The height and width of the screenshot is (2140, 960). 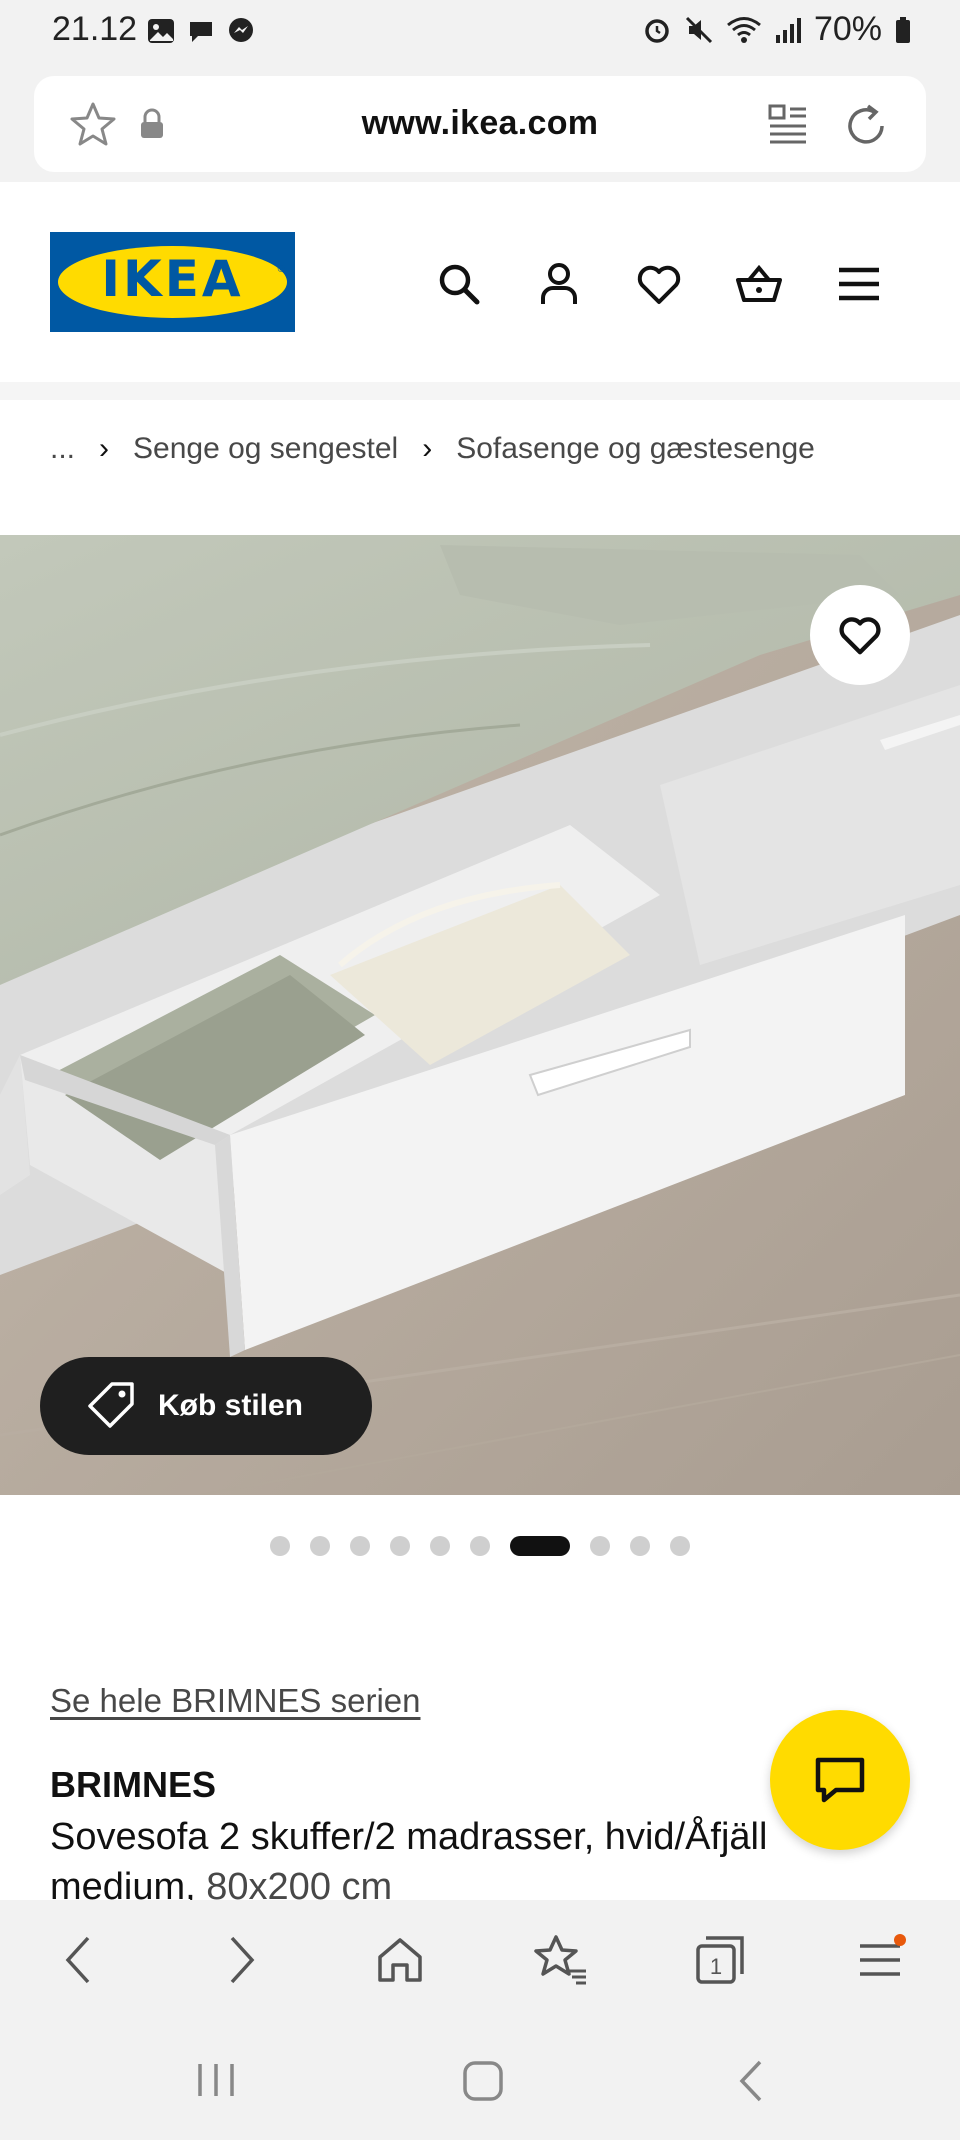 I want to click on status-notification-icons, so click(x=201, y=31).